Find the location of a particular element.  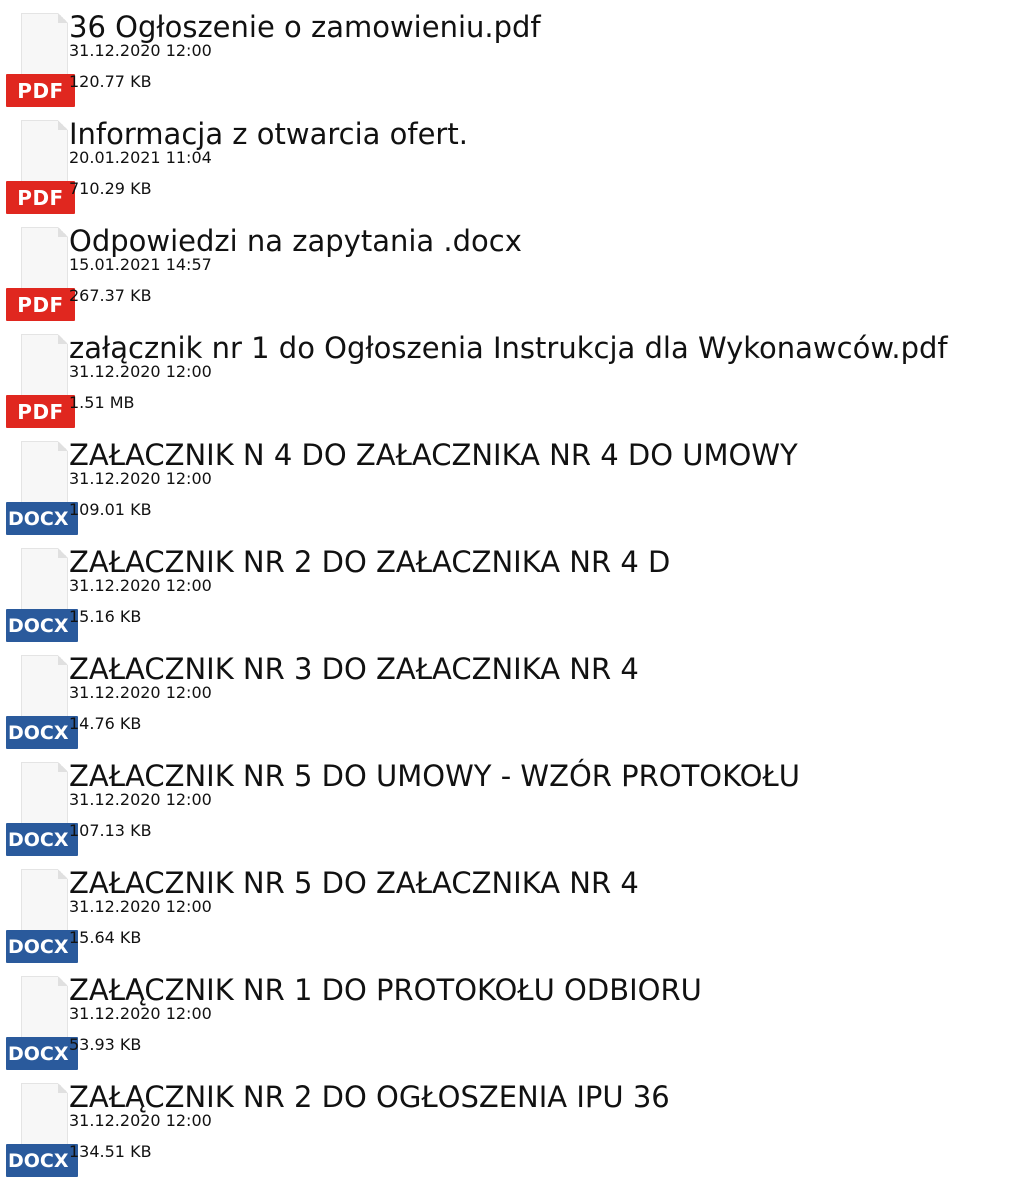

file-name-link: Informacja z otwarcia ofert. is located at coordinates (268, 134).